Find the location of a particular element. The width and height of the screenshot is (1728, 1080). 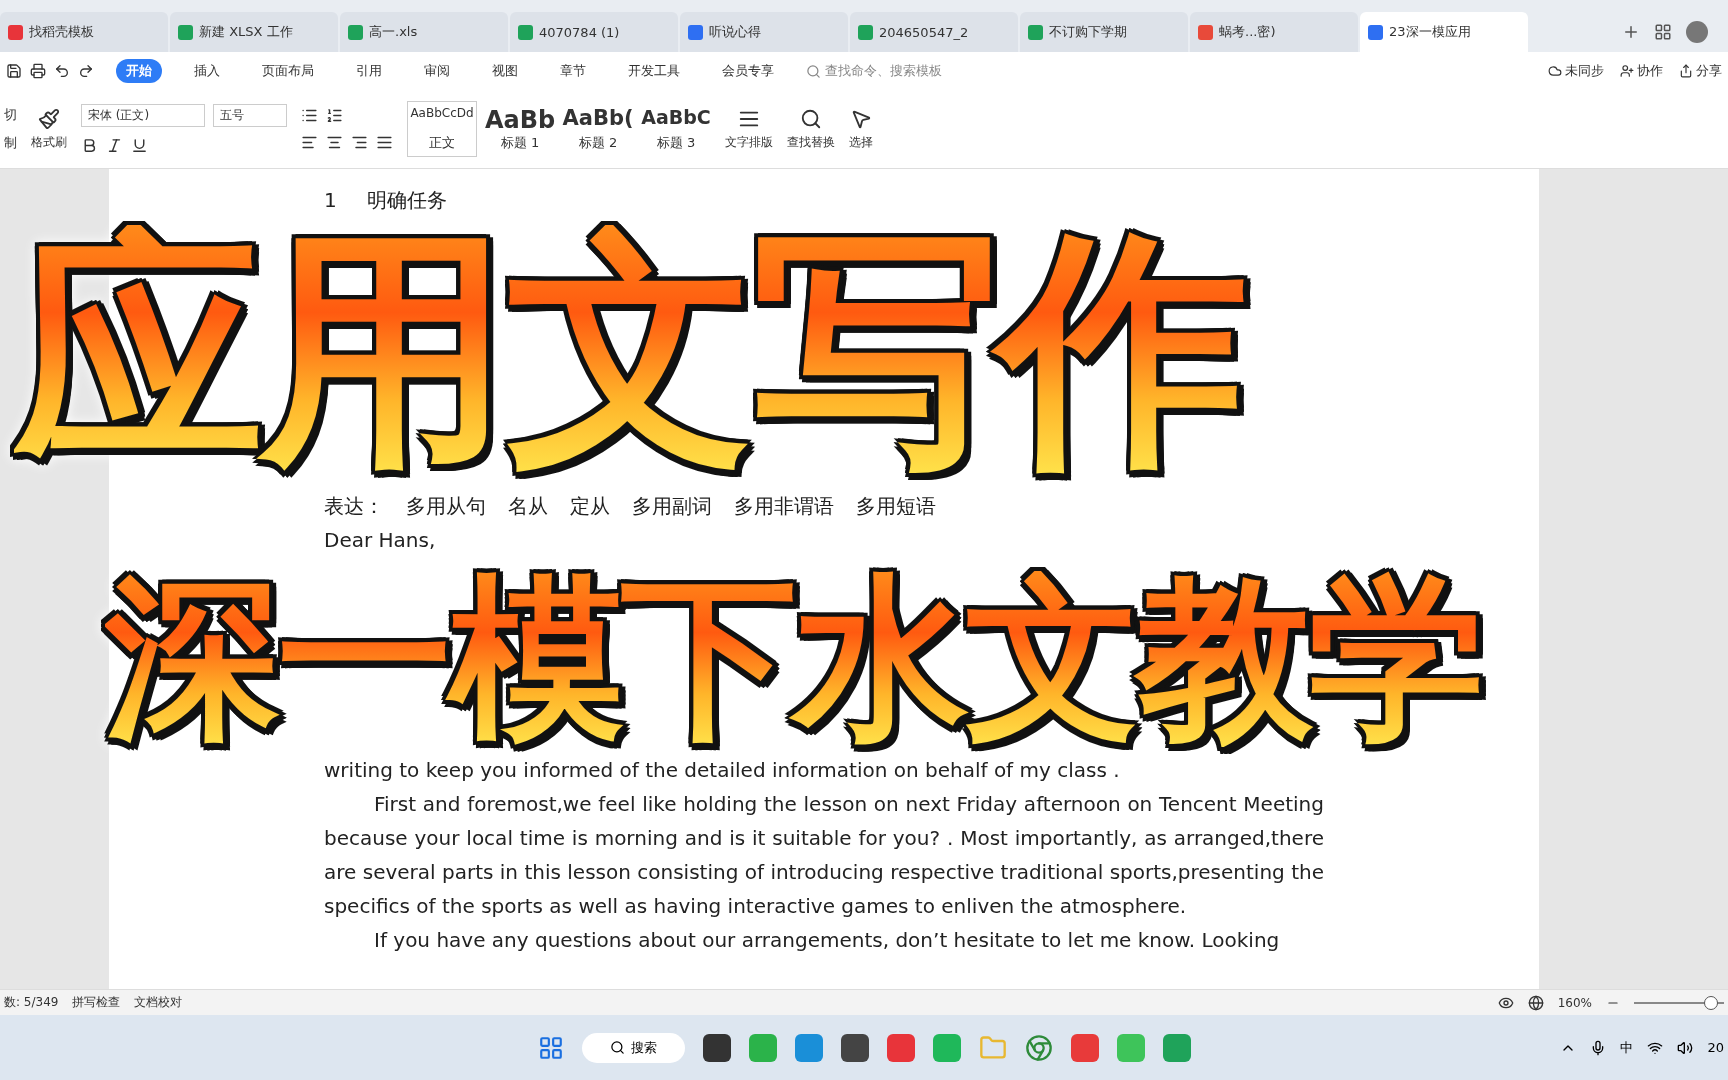

style-preset: AaBbCcDd 正文 is located at coordinates (442, 129).